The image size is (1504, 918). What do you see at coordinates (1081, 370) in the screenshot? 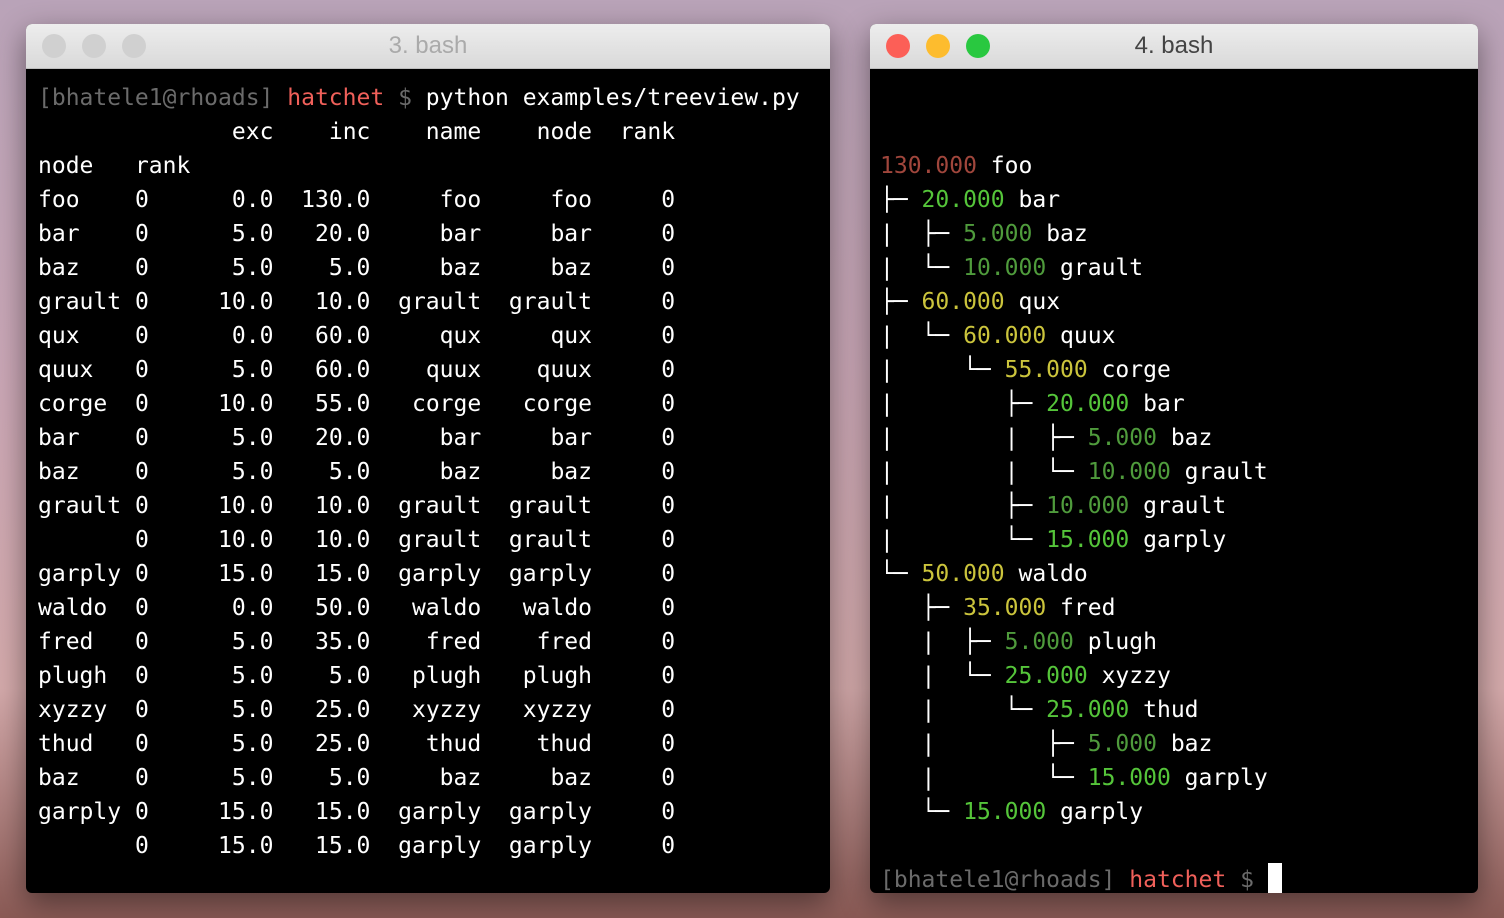
I see `tree-node: | └─ 55.000 corge` at bounding box center [1081, 370].